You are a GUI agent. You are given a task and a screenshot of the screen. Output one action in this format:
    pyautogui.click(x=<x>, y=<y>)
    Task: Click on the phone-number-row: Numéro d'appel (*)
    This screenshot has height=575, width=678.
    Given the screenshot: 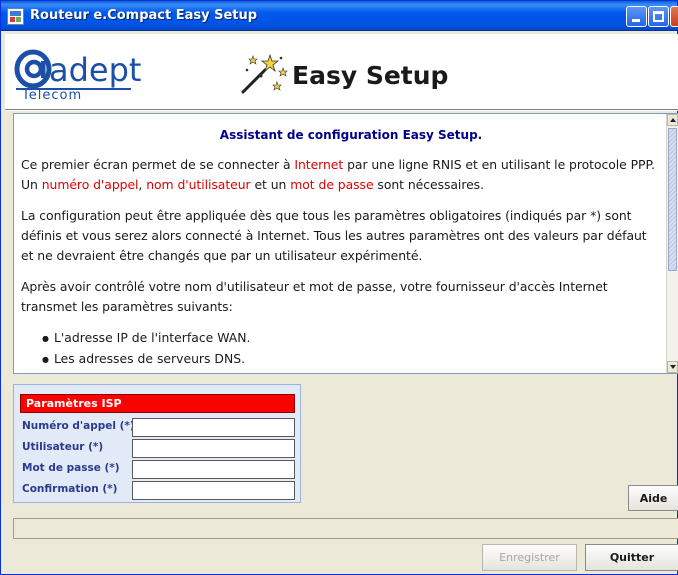 What is the action you would take?
    pyautogui.click(x=161, y=427)
    